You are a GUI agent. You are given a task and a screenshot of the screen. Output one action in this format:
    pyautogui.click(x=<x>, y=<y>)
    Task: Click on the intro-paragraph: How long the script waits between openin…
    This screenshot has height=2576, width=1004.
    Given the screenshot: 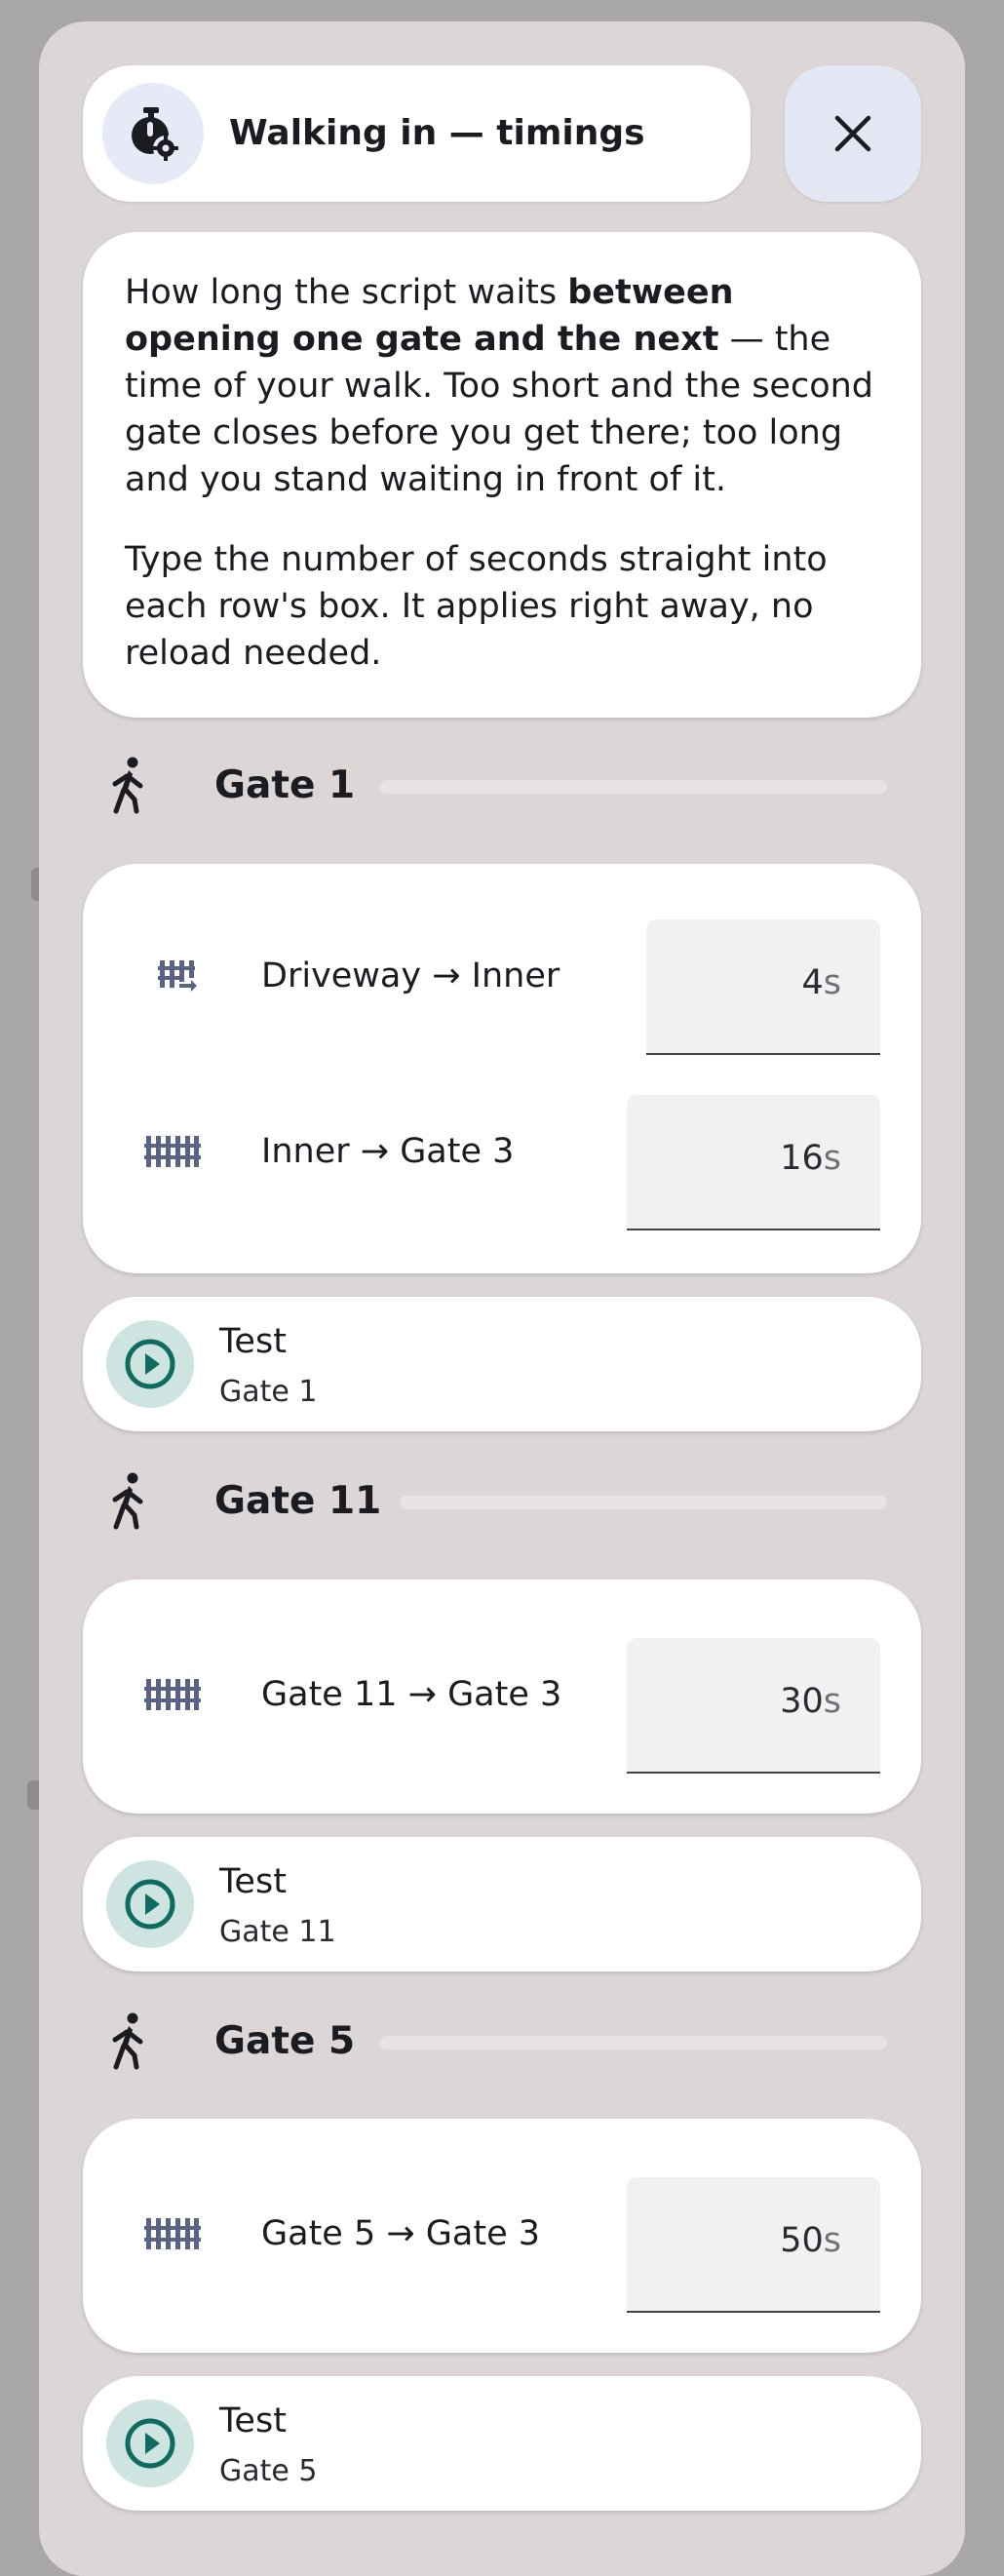 What is the action you would take?
    pyautogui.click(x=510, y=386)
    